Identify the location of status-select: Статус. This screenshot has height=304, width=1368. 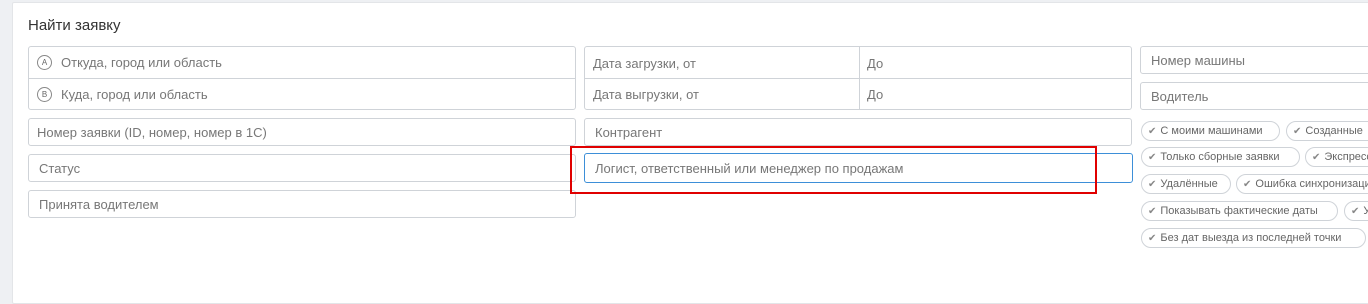
(302, 168).